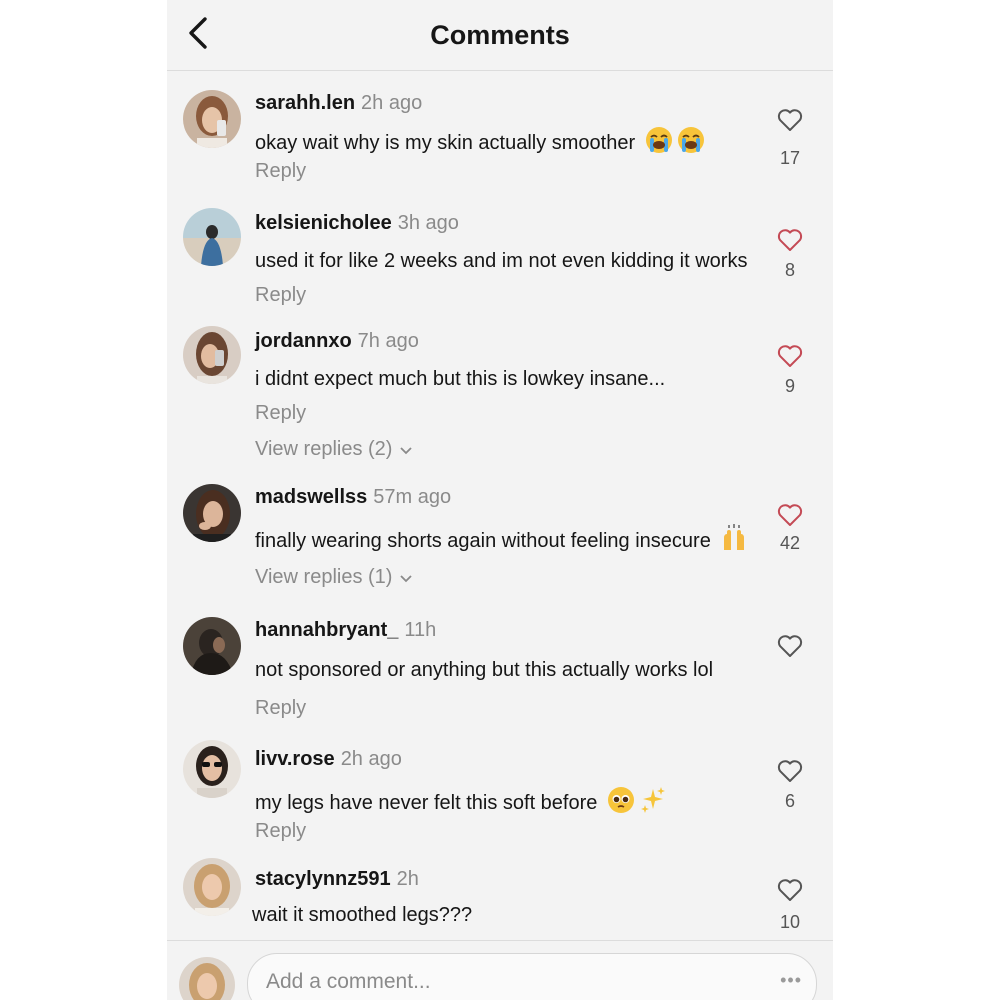 The image size is (1000, 1000). What do you see at coordinates (621, 803) in the screenshot?
I see `pleading-face-icon` at bounding box center [621, 803].